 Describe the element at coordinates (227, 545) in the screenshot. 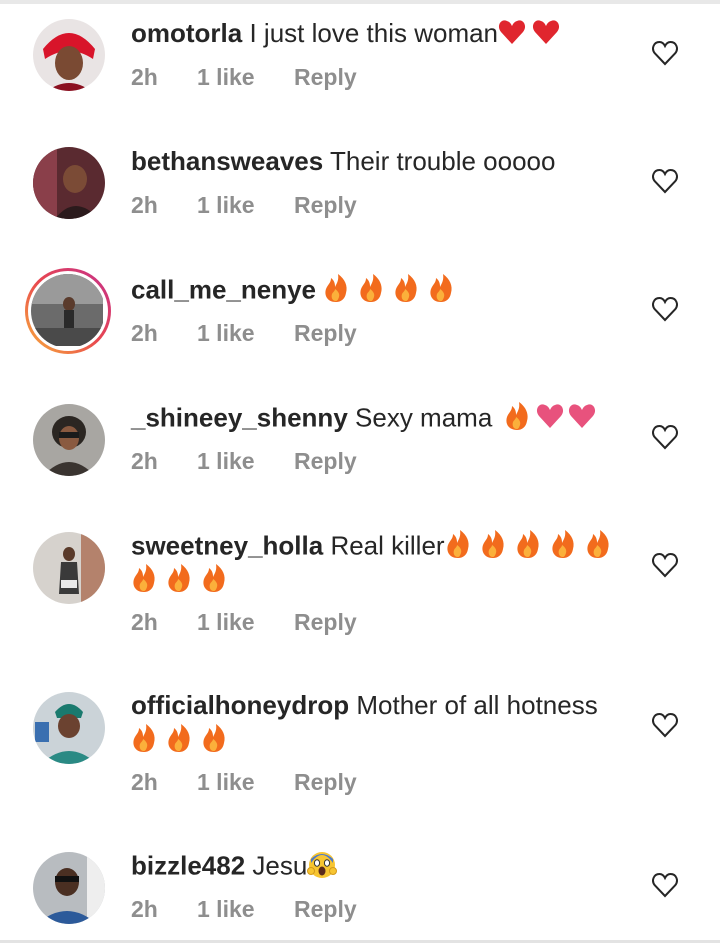

I see `username: sweetney_holla` at that location.